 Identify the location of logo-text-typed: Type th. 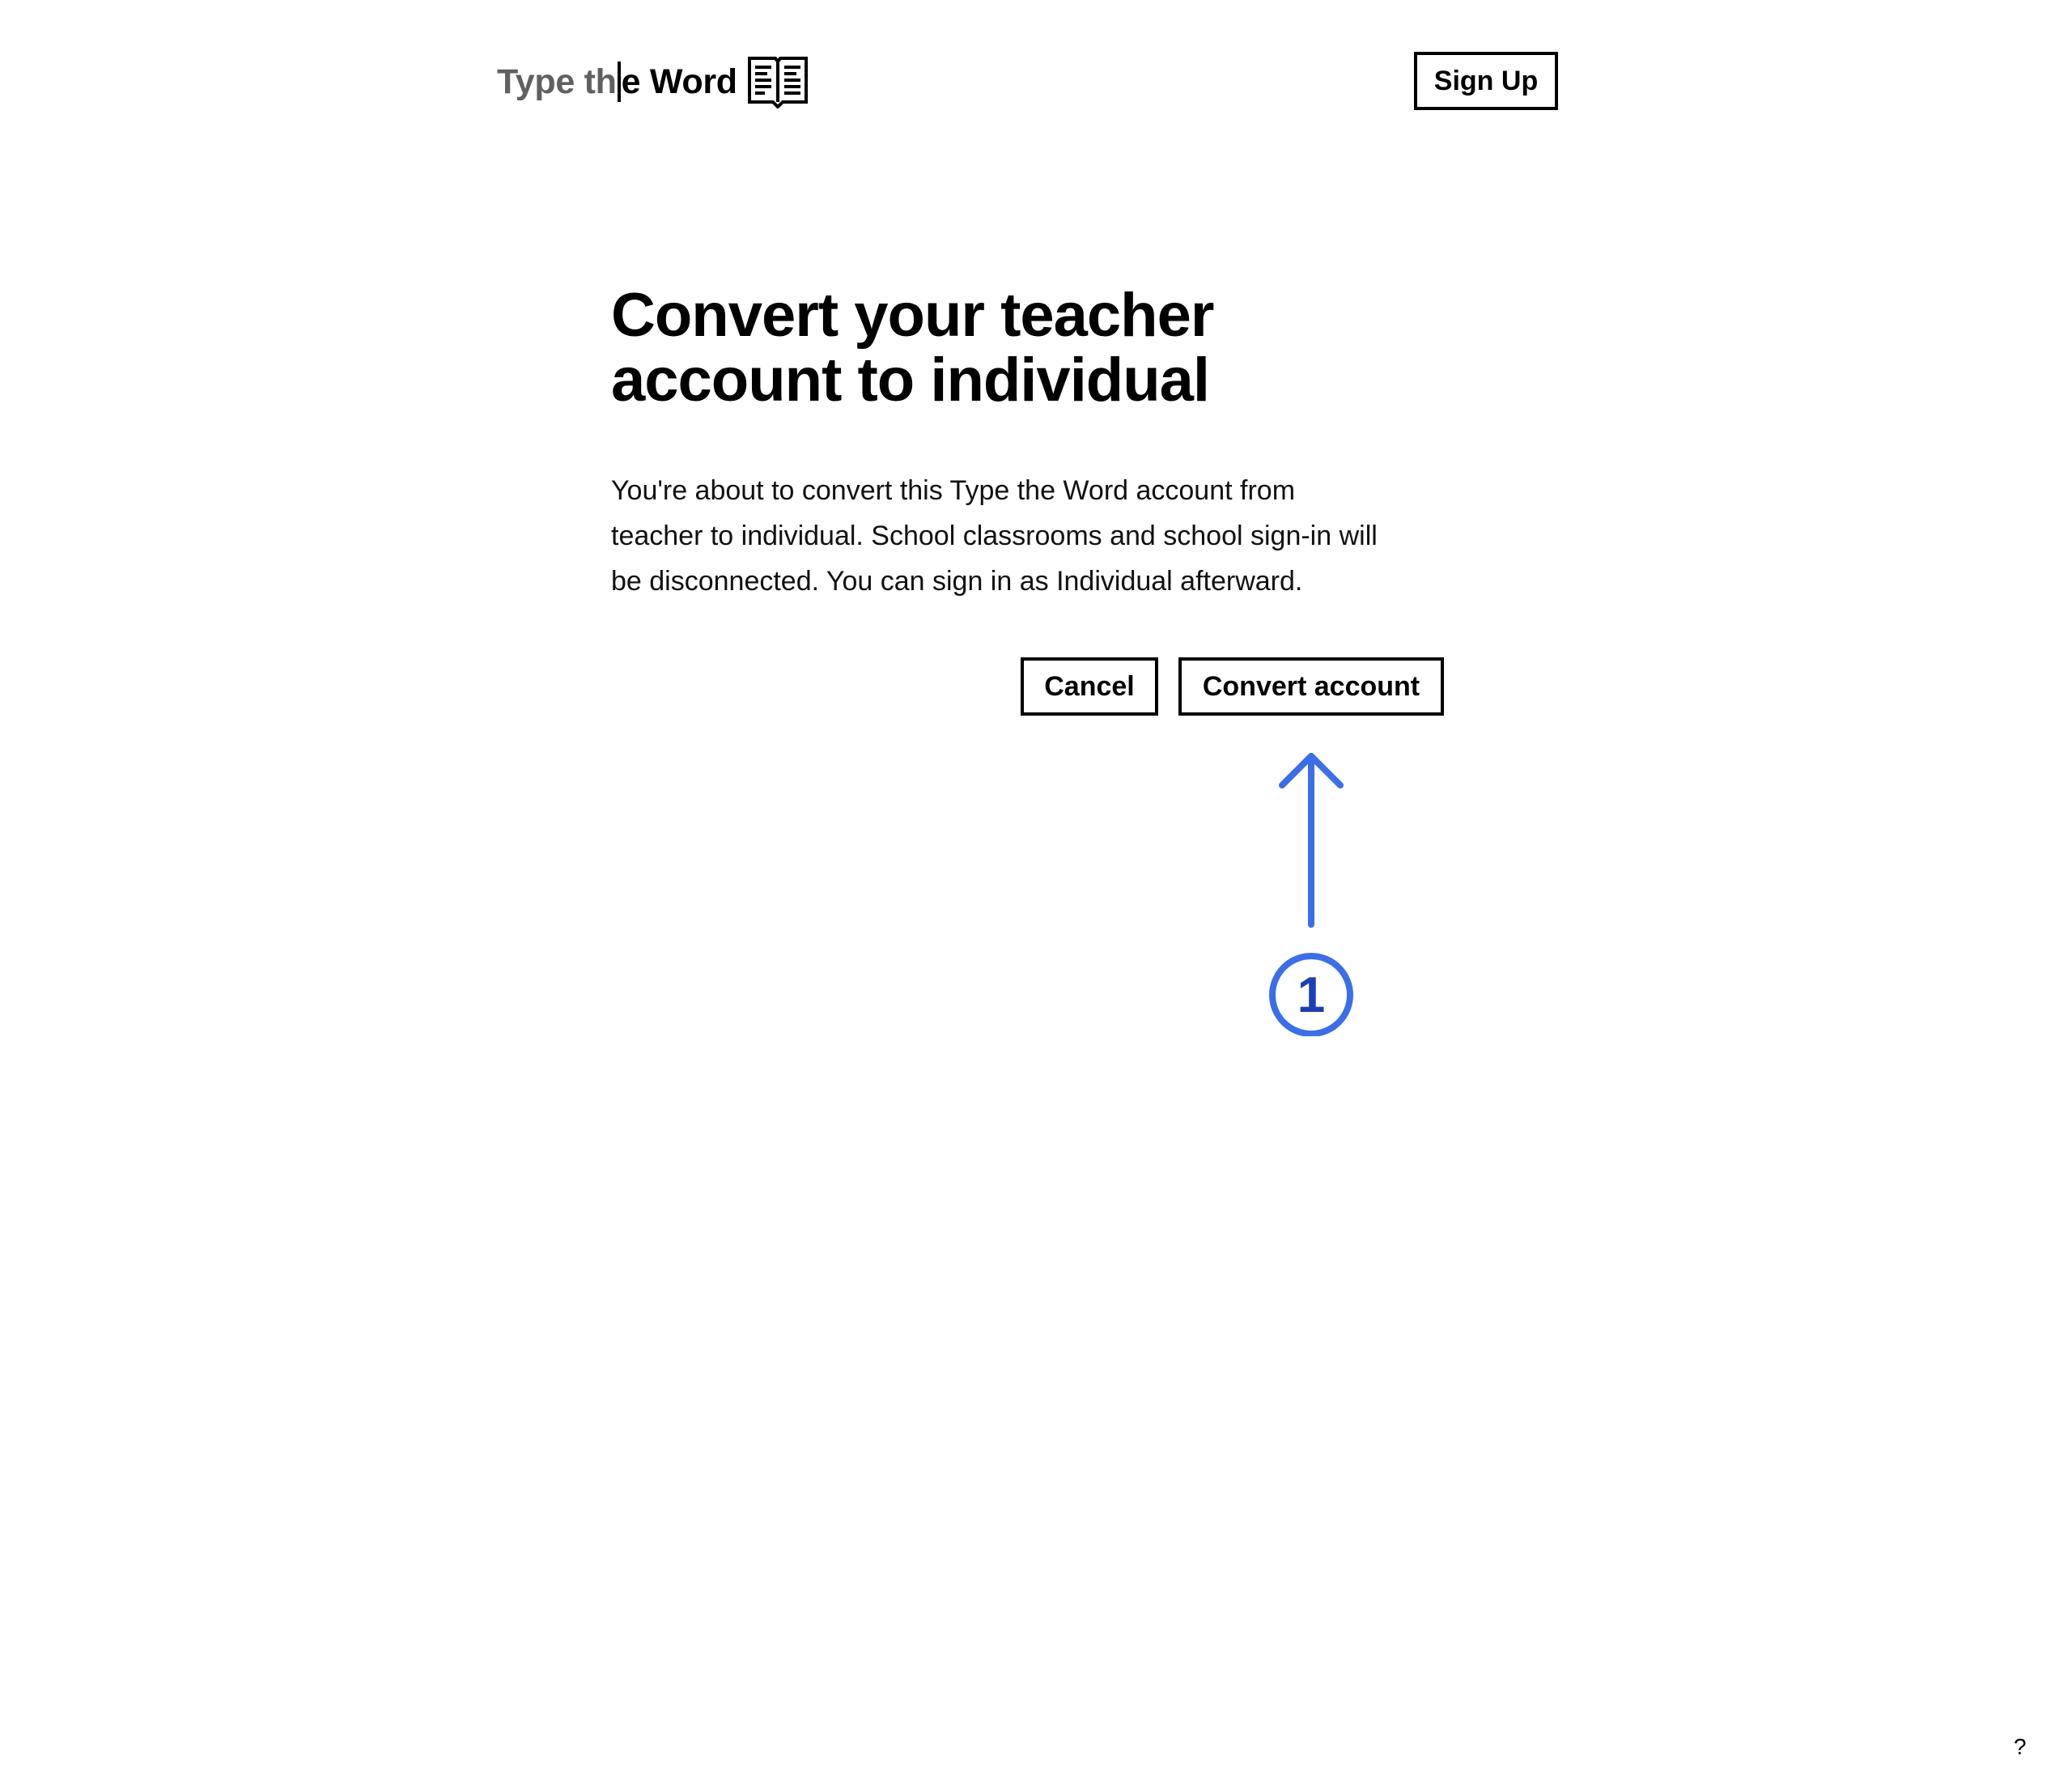
(557, 81).